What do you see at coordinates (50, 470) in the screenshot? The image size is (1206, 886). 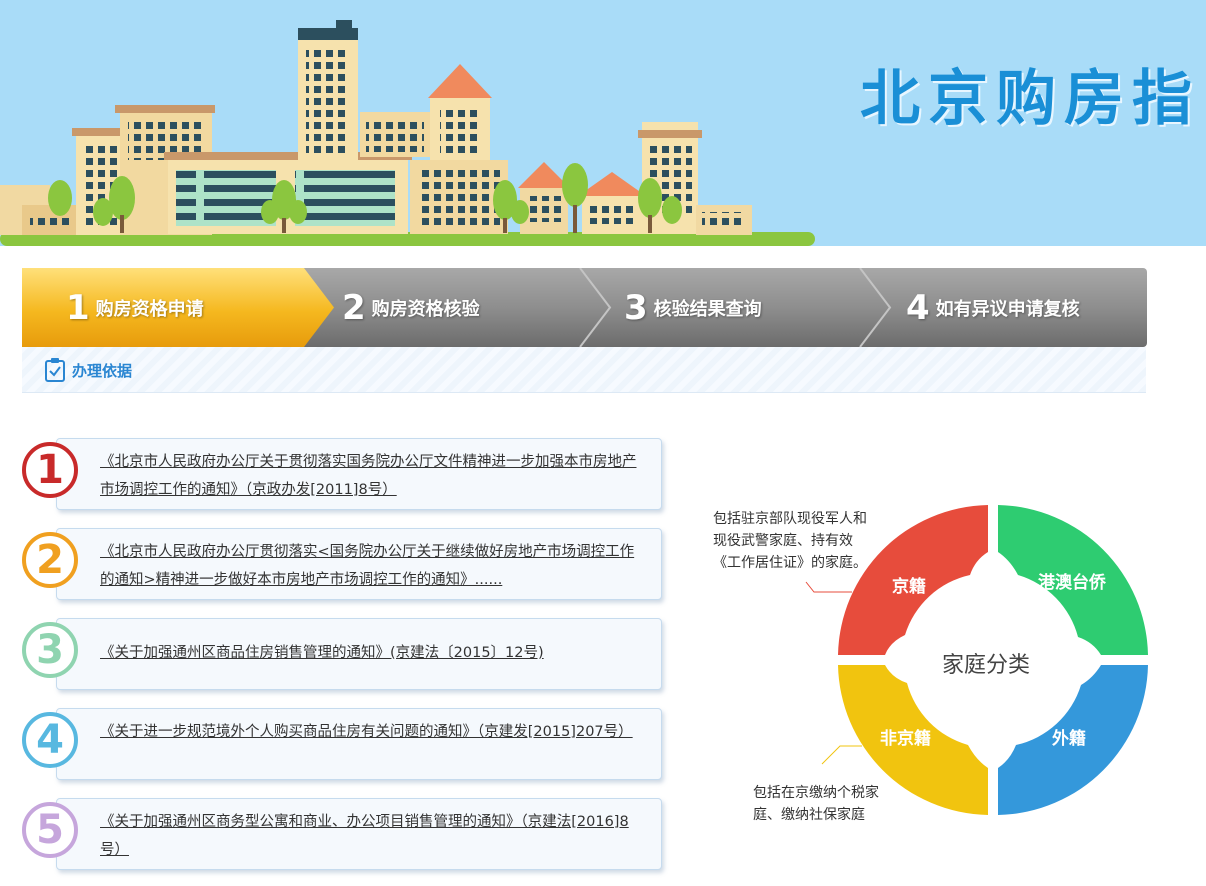 I see `notice-number-badge: 1` at bounding box center [50, 470].